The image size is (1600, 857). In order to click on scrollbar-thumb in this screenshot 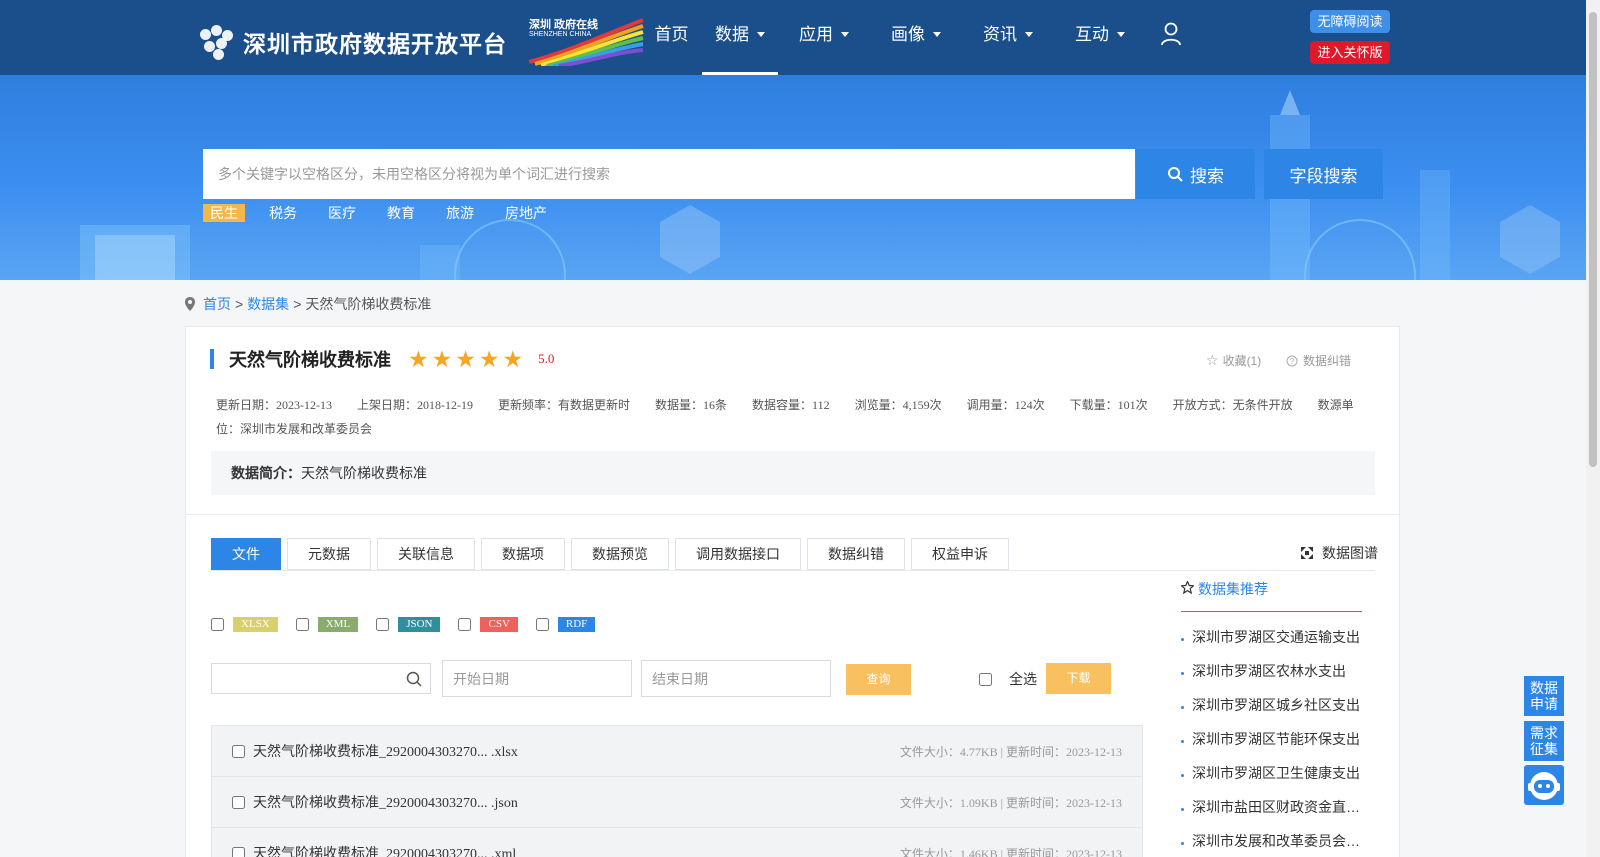, I will do `click(1593, 239)`.